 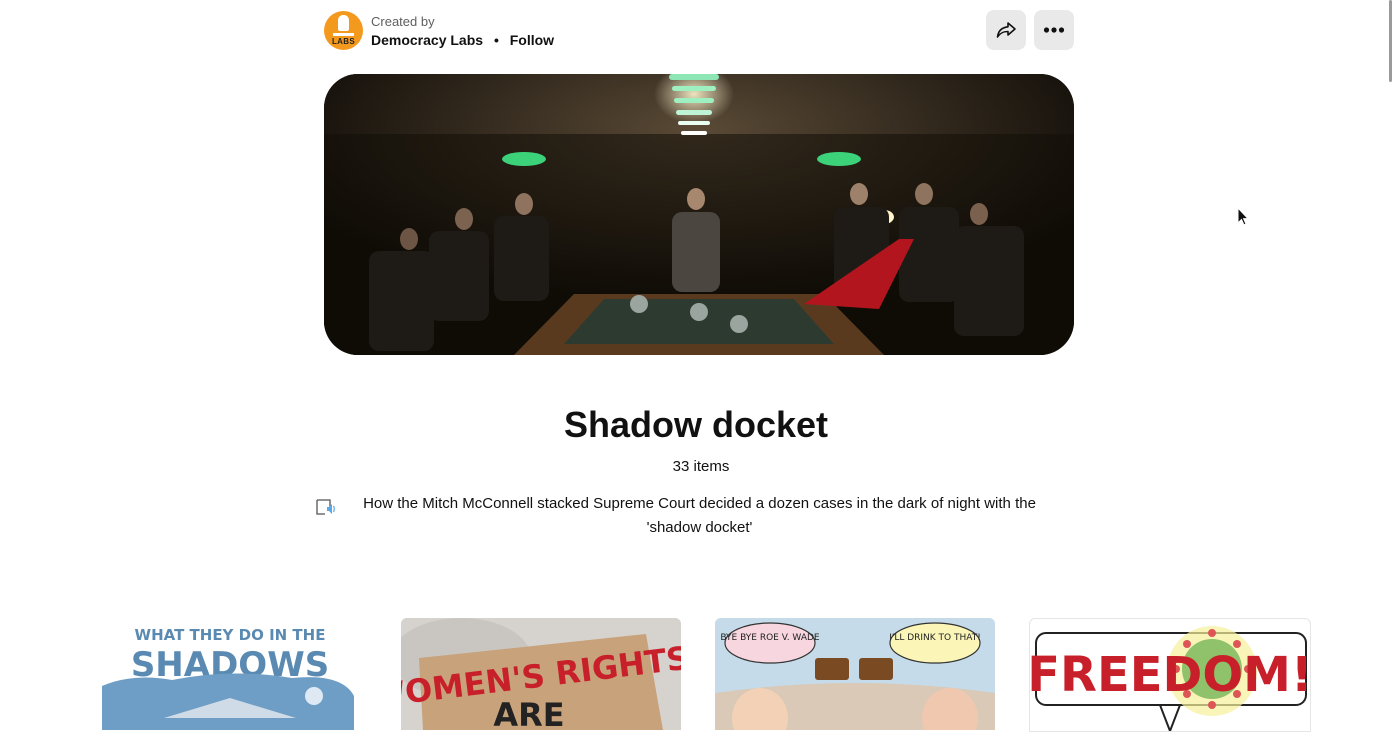 What do you see at coordinates (1243, 216) in the screenshot?
I see `mouse-cursor-icon` at bounding box center [1243, 216].